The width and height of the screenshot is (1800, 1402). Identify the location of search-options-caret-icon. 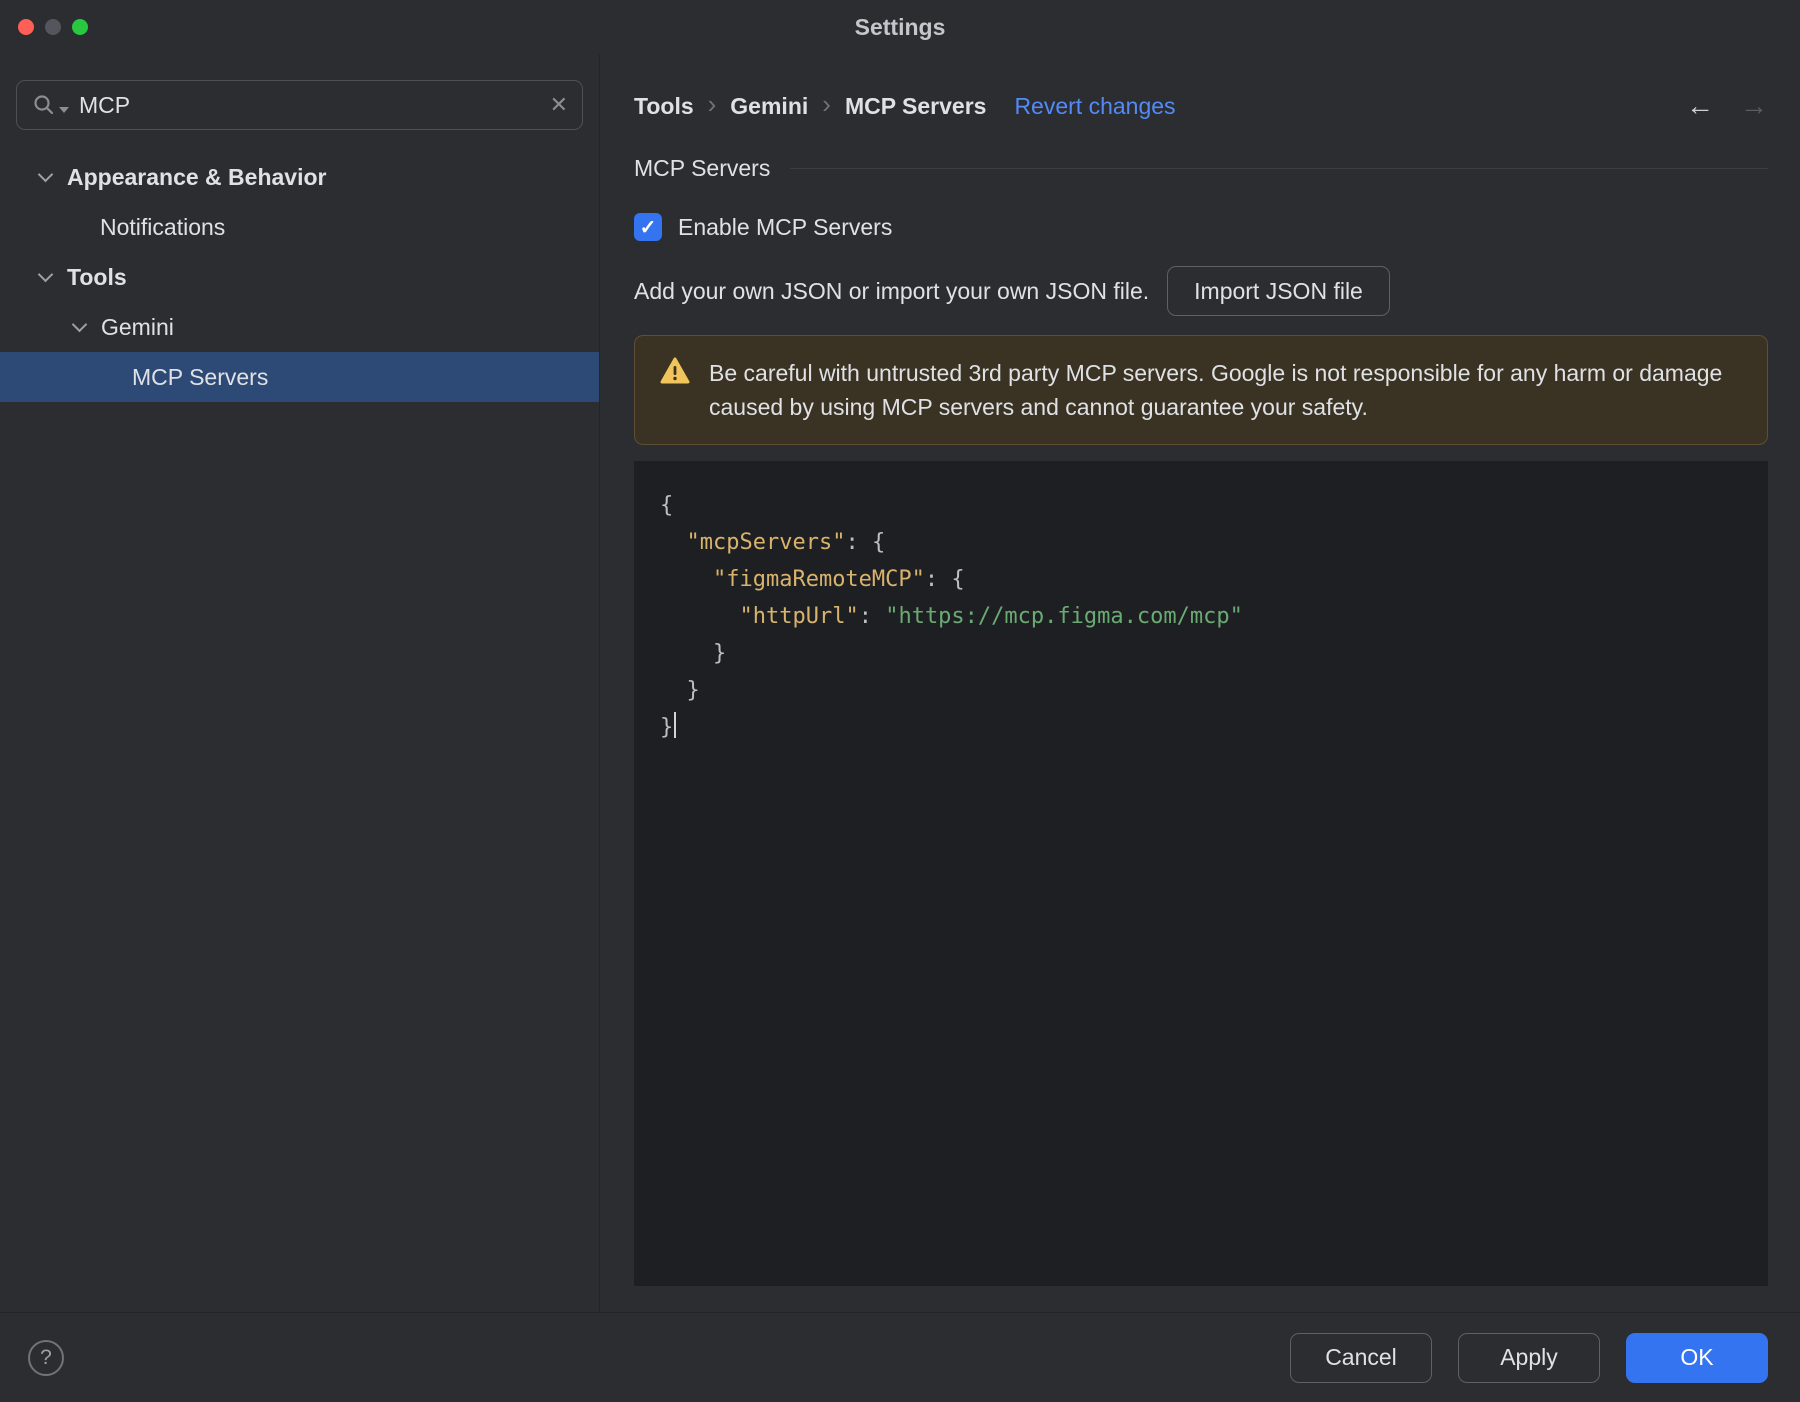
(64, 110).